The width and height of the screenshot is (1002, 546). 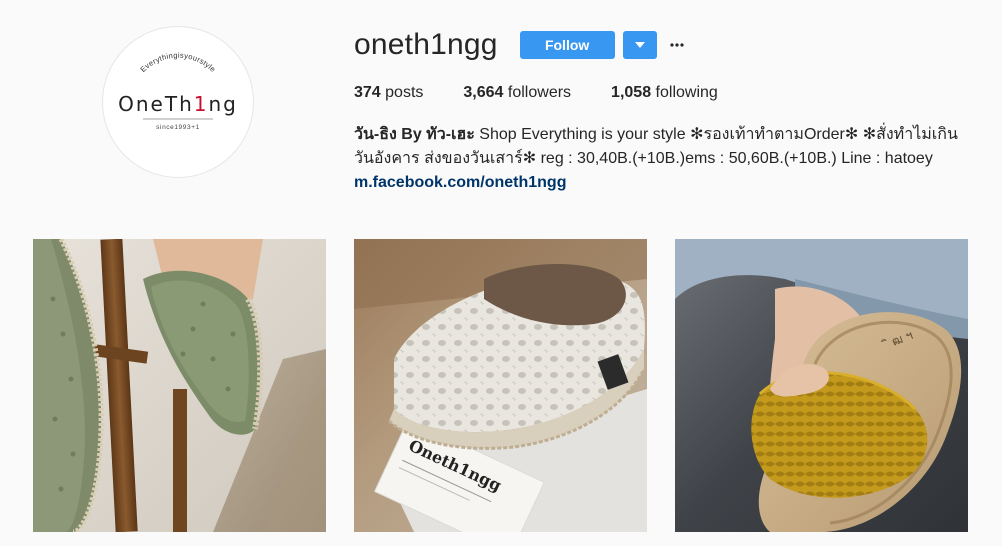 I want to click on logo-arc-text: Everythingisyourstyle, so click(x=177, y=62).